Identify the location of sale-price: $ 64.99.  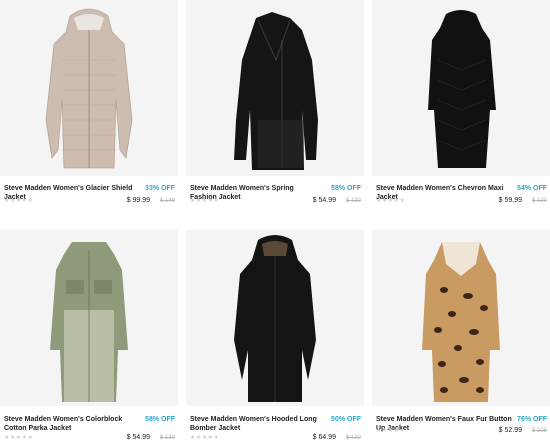
(324, 437).